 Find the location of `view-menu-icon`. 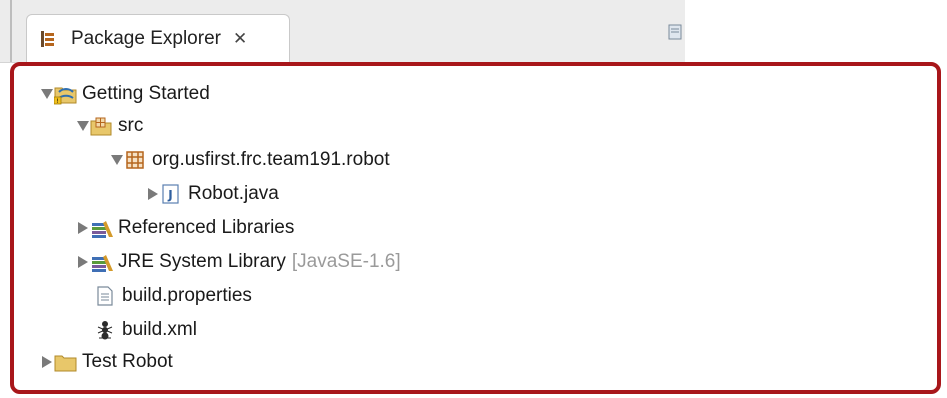

view-menu-icon is located at coordinates (675, 32).